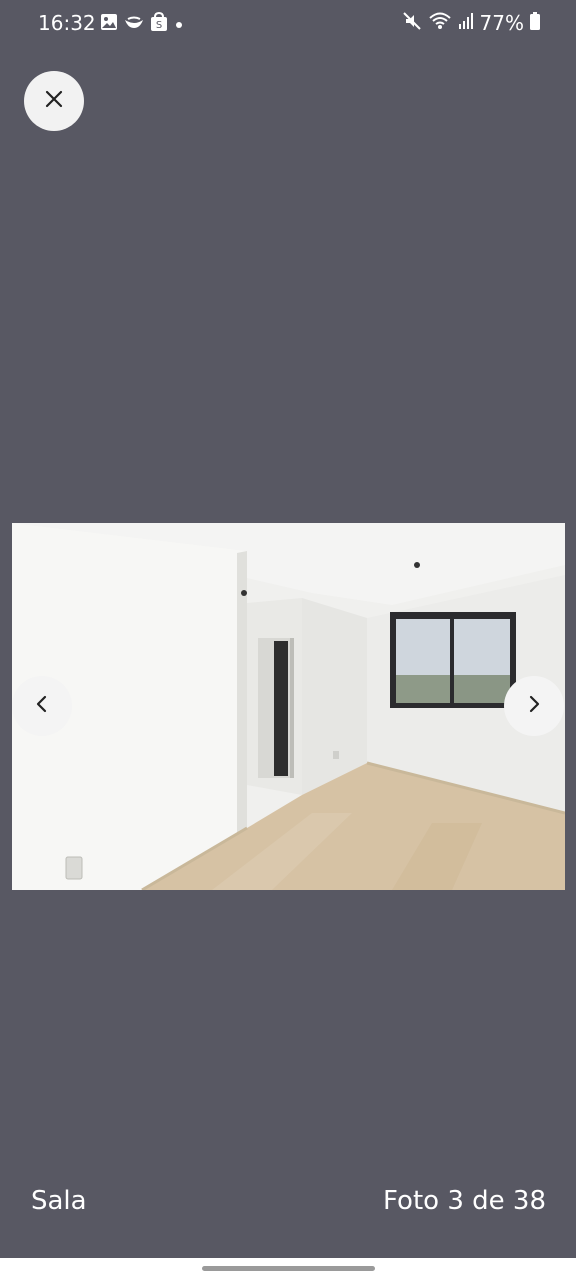 Image resolution: width=576 pixels, height=1280 pixels. I want to click on home-indicator, so click(288, 1268).